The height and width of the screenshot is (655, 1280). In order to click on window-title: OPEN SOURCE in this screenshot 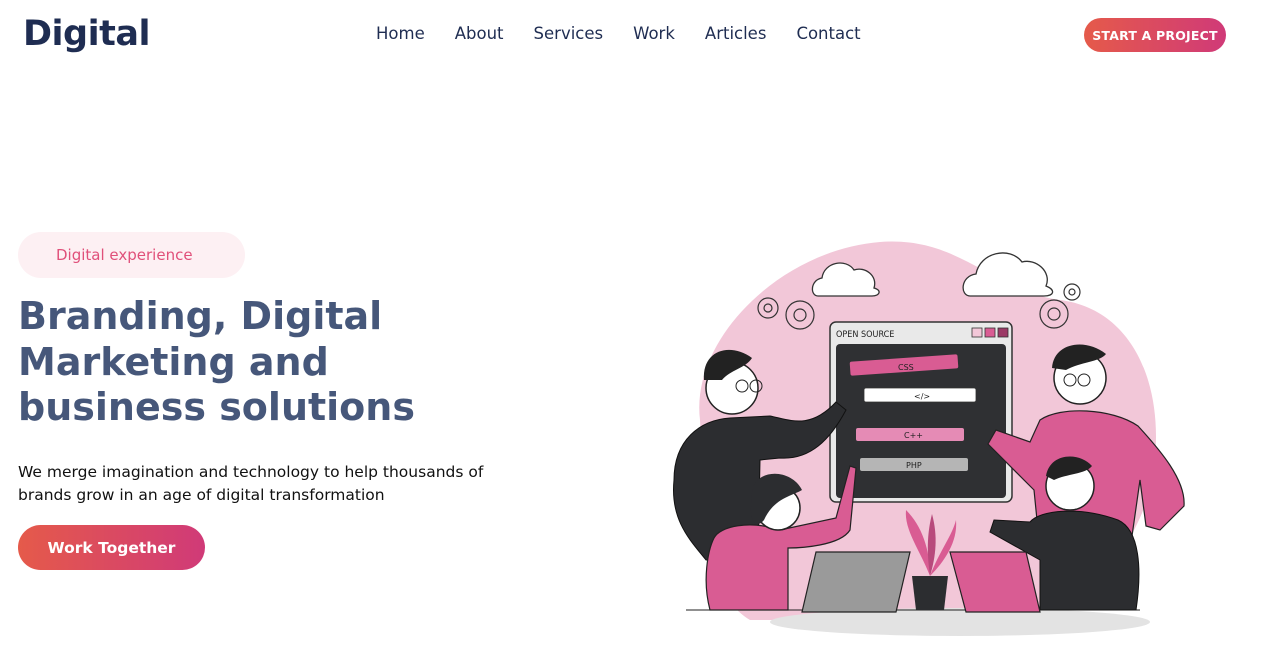, I will do `click(865, 335)`.